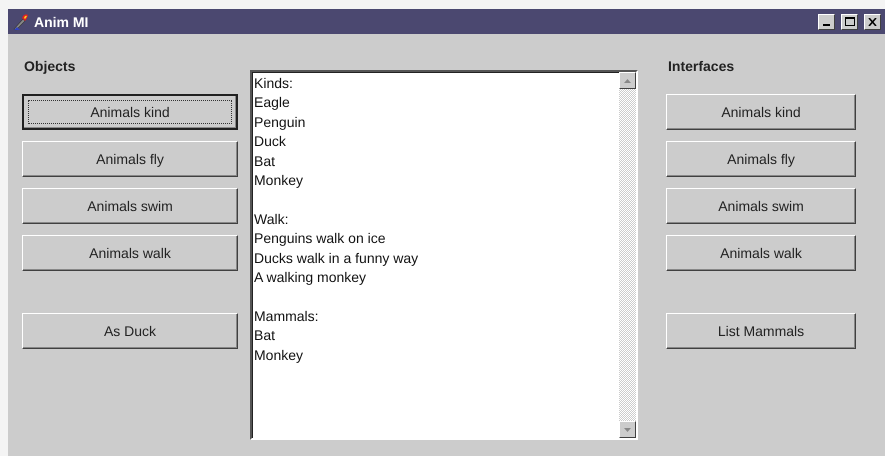 The width and height of the screenshot is (885, 456). Describe the element at coordinates (62, 22) in the screenshot. I see `window-title: Anim MI` at that location.